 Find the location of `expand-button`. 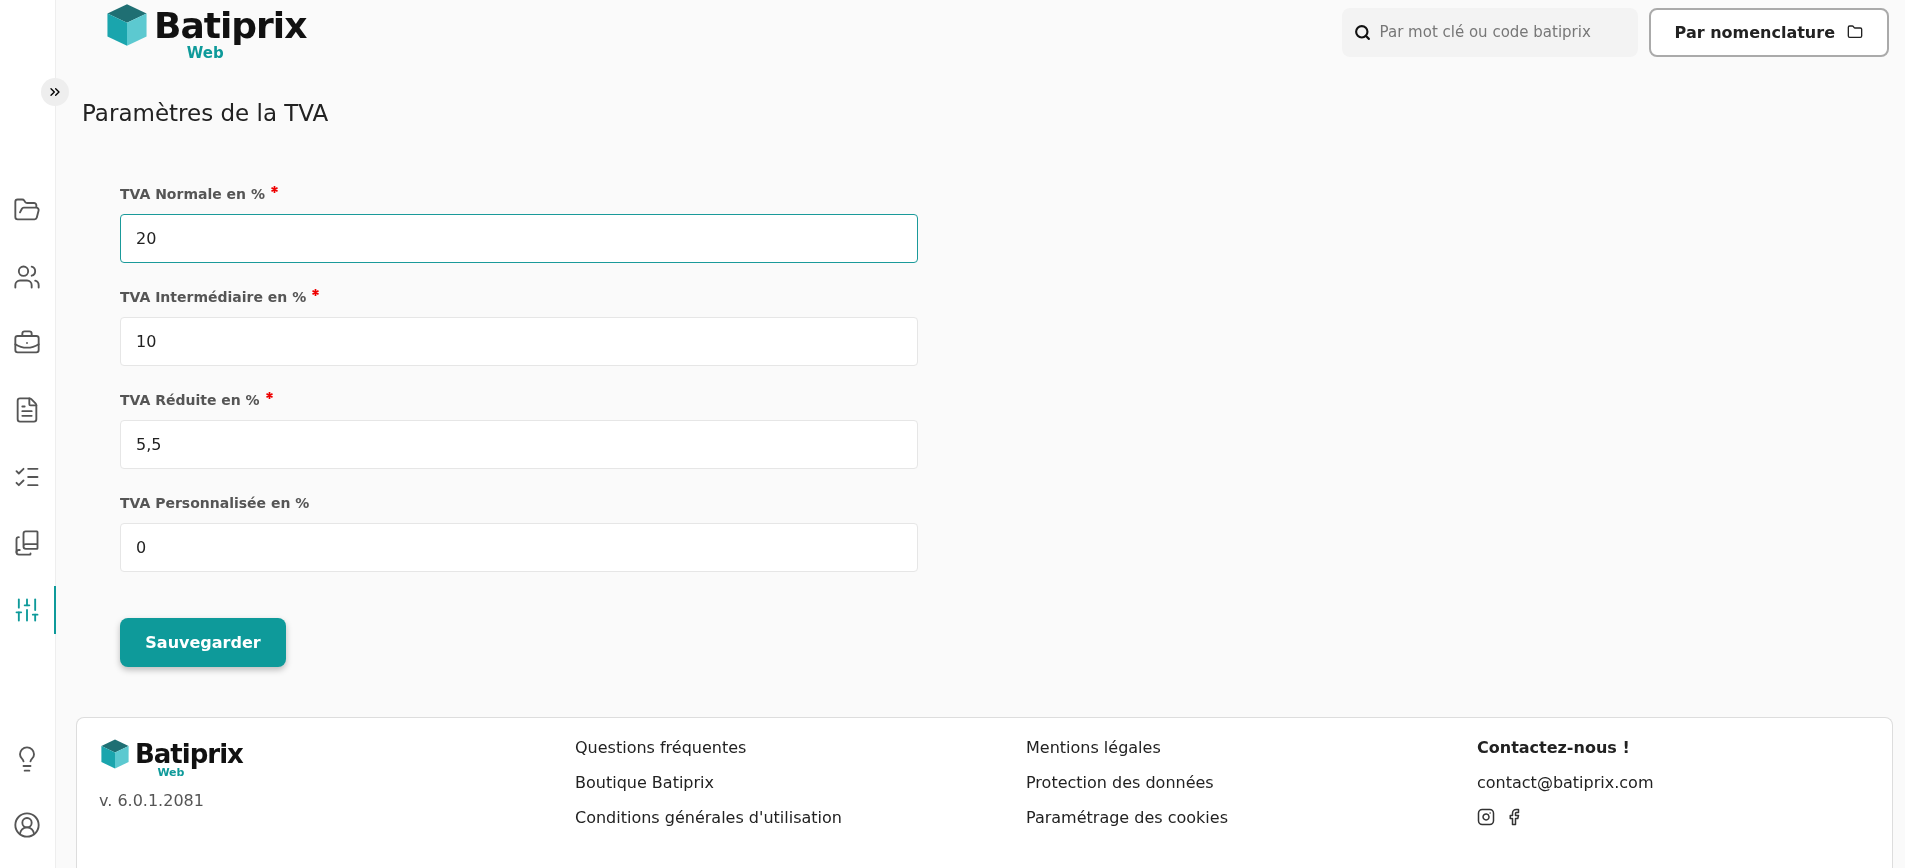

expand-button is located at coordinates (55, 92).